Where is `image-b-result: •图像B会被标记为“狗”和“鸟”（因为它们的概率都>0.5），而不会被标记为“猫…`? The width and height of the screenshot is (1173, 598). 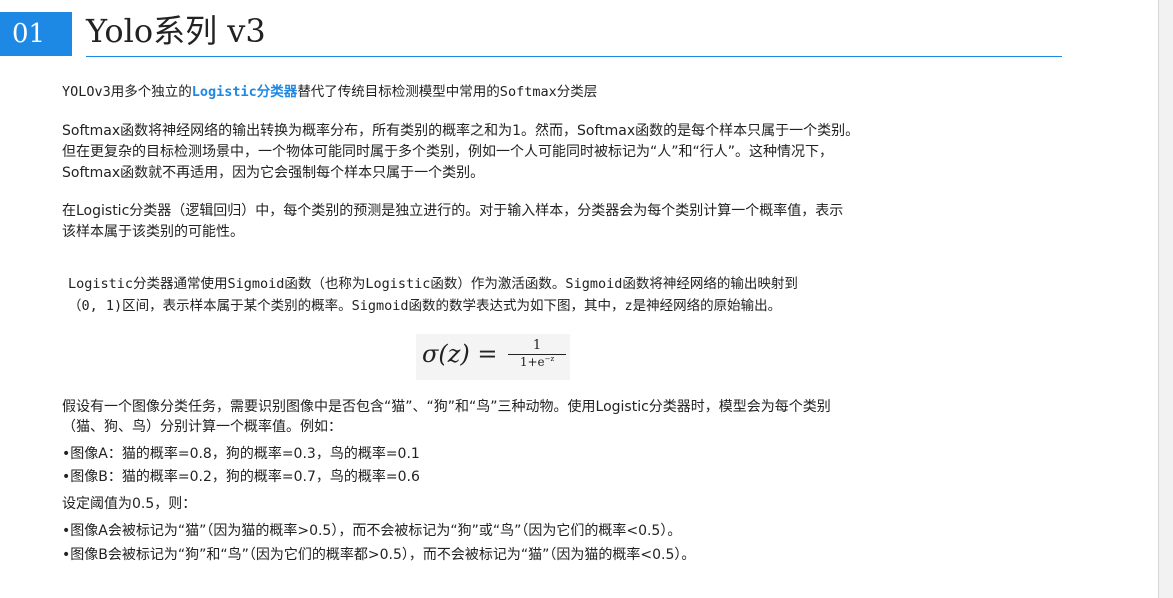 image-b-result: •图像B会被标记为“狗”和“鸟”（因为它们的概率都>0.5），而不会被标记为“猫… is located at coordinates (379, 555).